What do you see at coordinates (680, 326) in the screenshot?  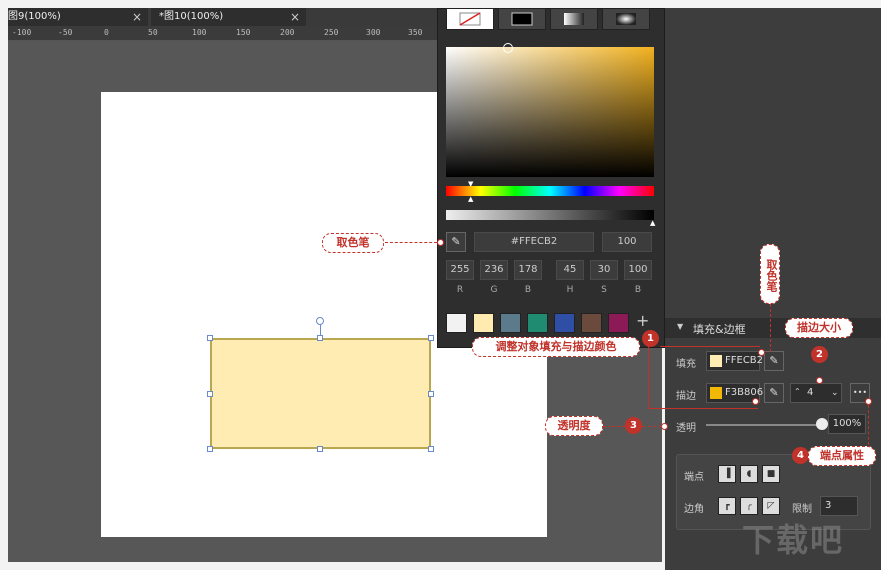 I see `chevron-down-icon: ▼` at bounding box center [680, 326].